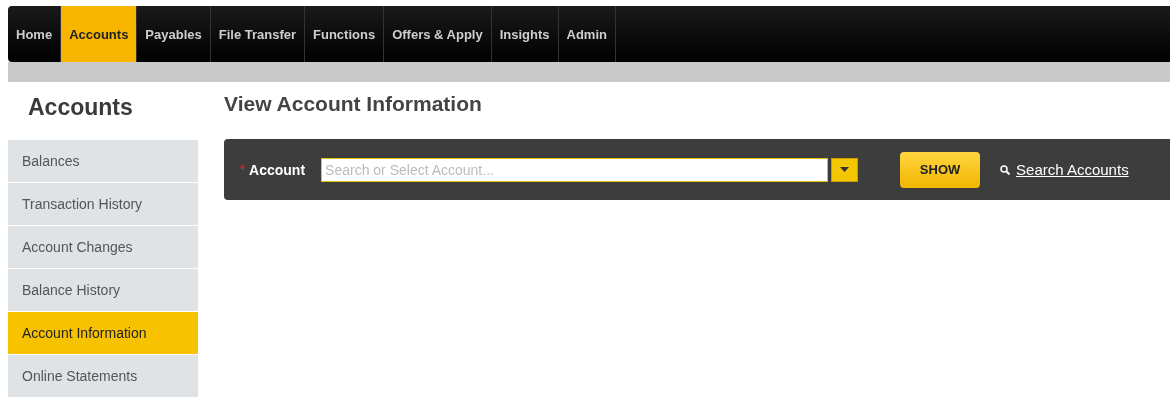 Image resolution: width=1170 pixels, height=409 pixels. What do you see at coordinates (103, 247) in the screenshot?
I see `sidebar-item: Account Changes` at bounding box center [103, 247].